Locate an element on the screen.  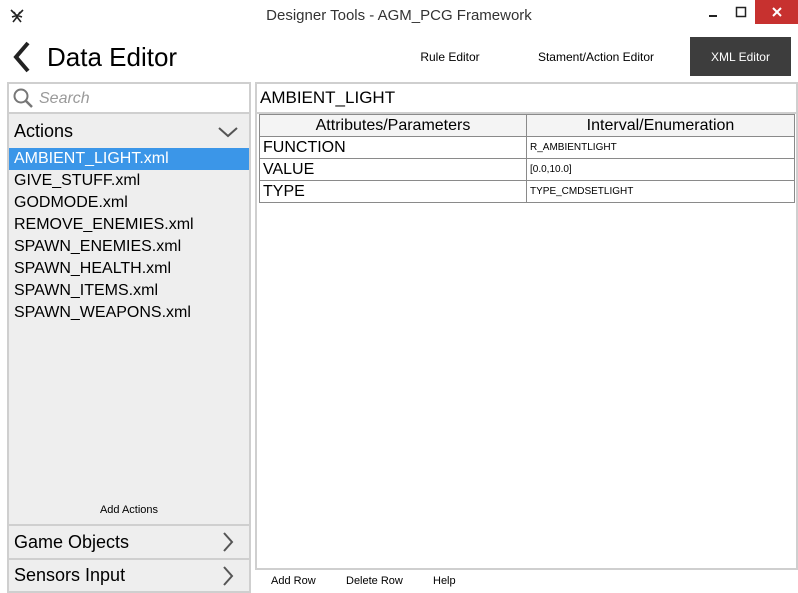
list-item: GIVE_STUFF.xml is located at coordinates (129, 181).